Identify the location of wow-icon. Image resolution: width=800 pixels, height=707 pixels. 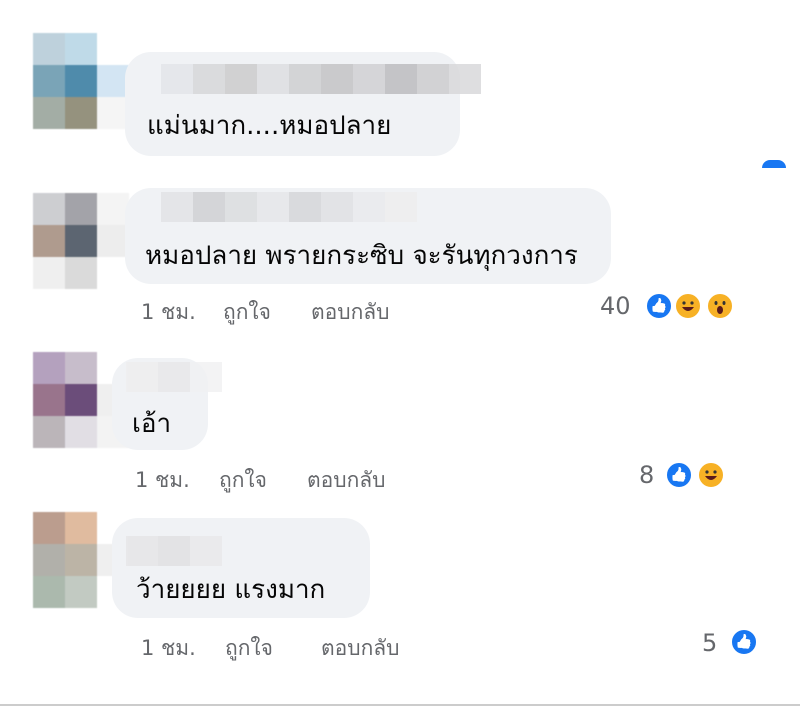
(720, 306).